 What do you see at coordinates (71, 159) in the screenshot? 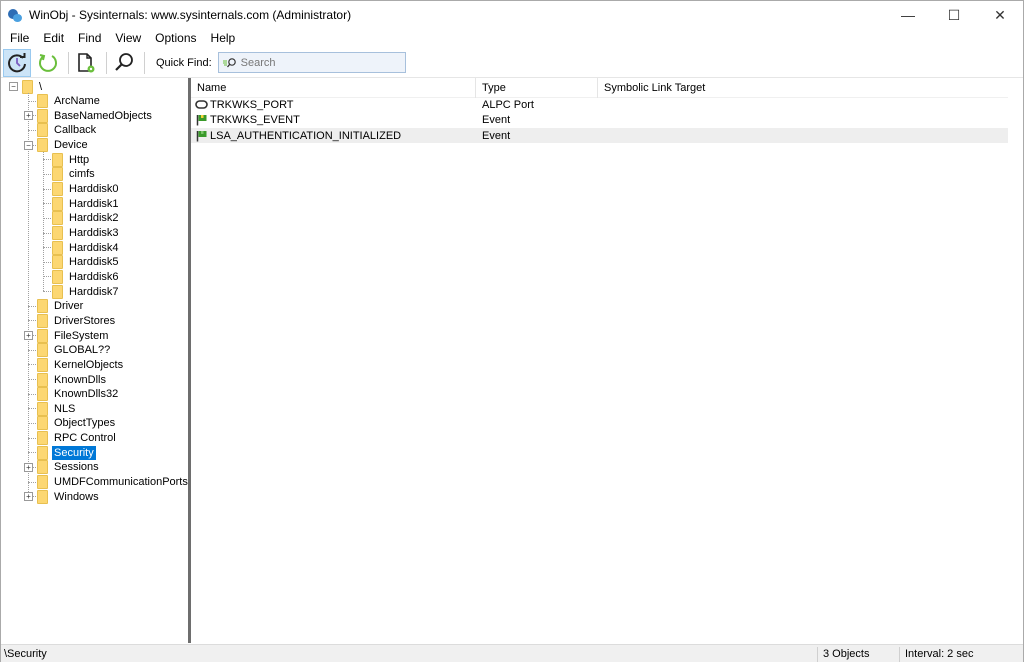
I see `tree-item-http: Http` at bounding box center [71, 159].